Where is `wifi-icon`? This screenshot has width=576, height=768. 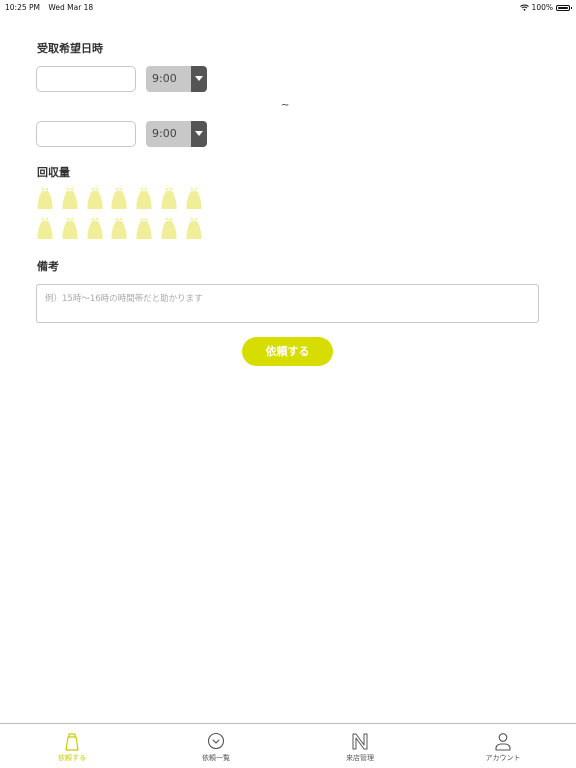 wifi-icon is located at coordinates (524, 7).